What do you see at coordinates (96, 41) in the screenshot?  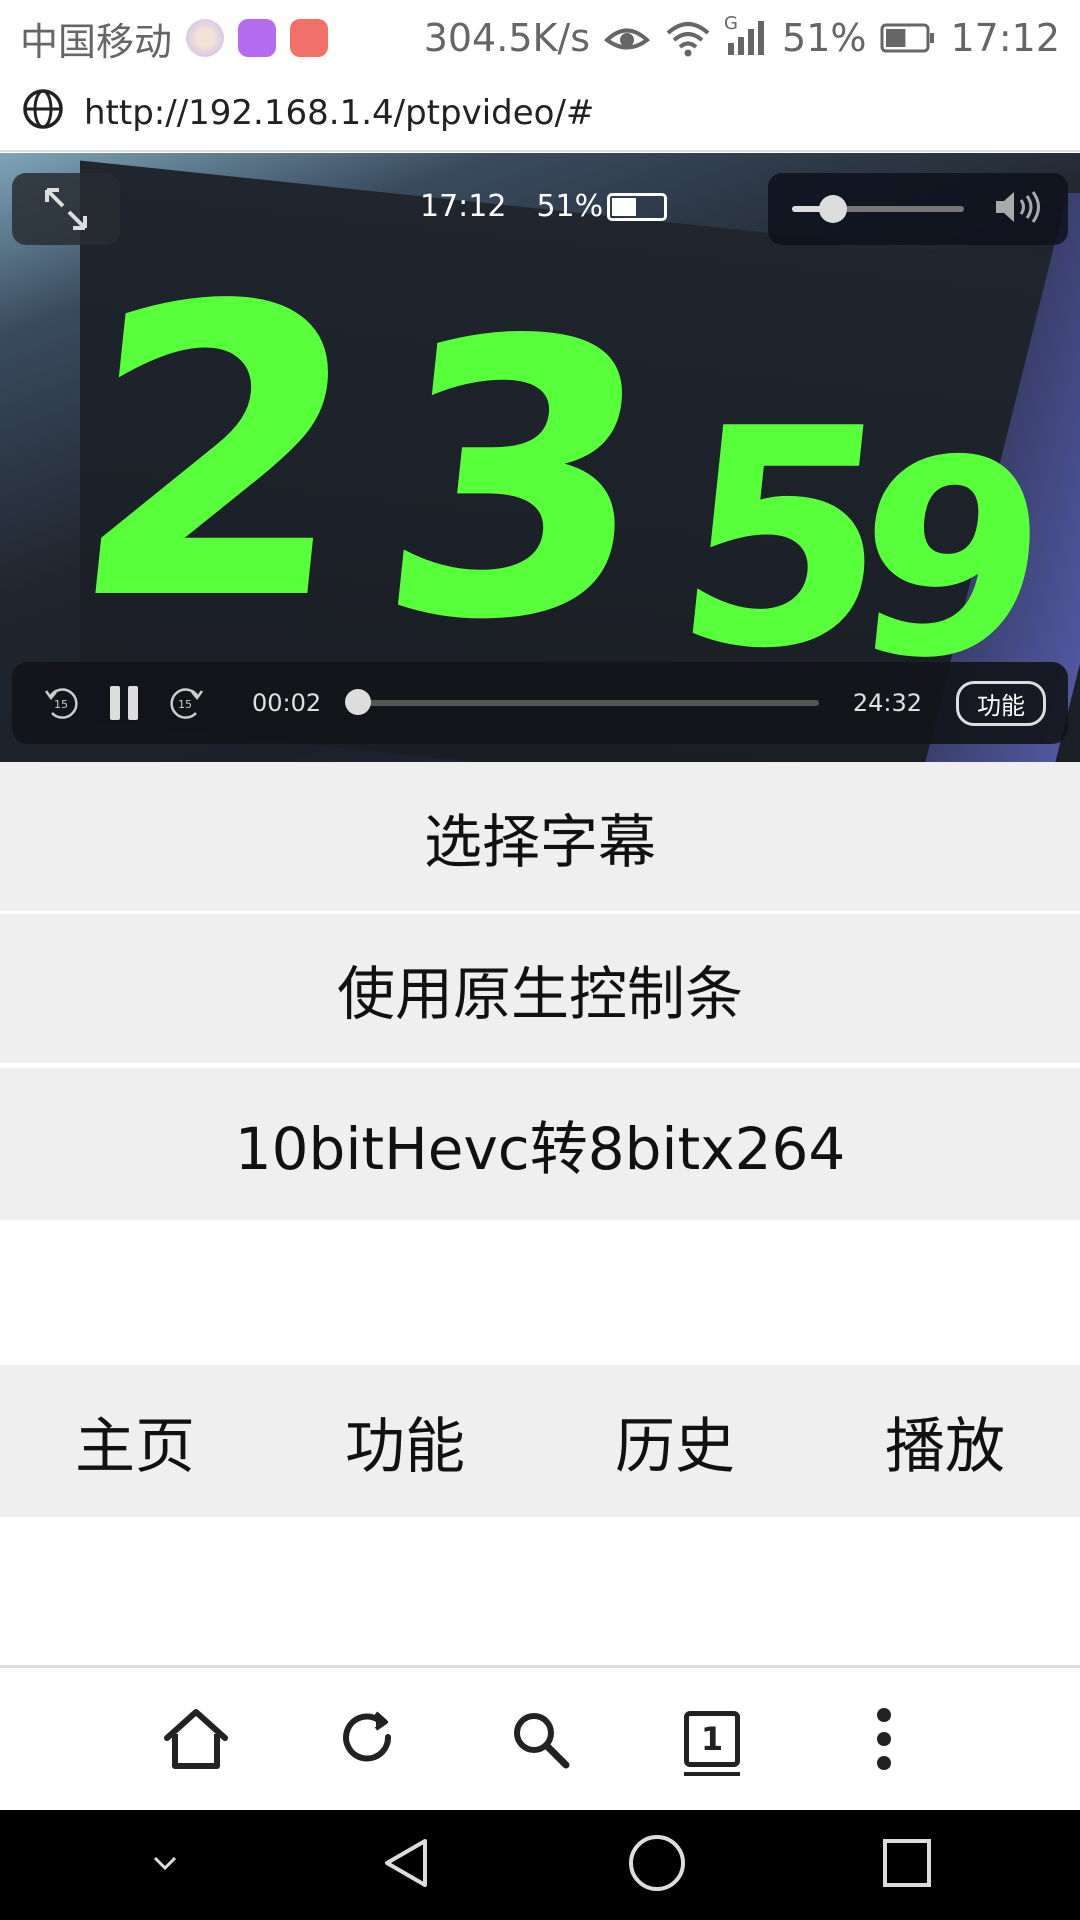 I see `carrier-label: 中国移动` at bounding box center [96, 41].